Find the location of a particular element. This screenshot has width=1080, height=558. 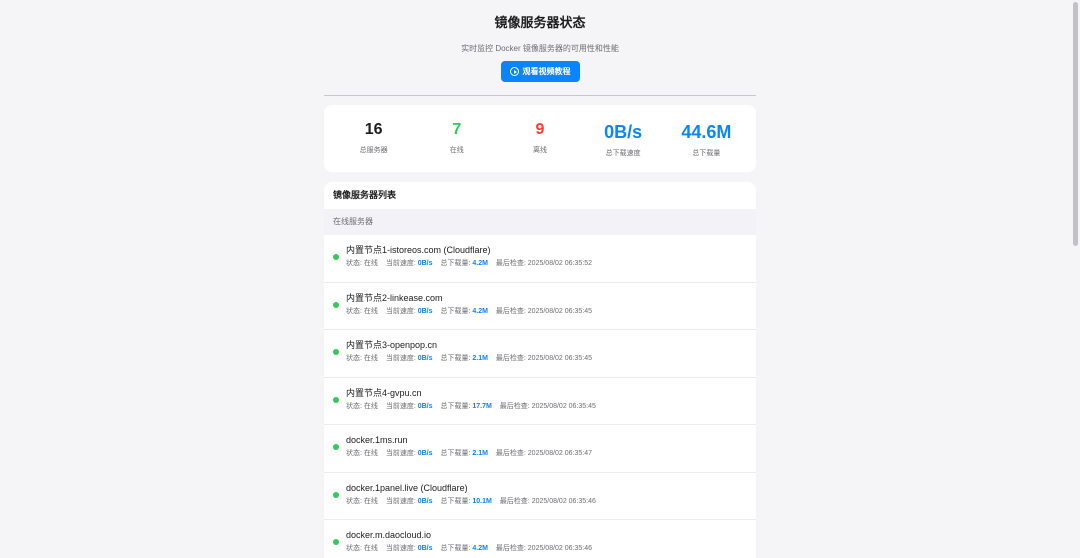

header-divider is located at coordinates (540, 95).